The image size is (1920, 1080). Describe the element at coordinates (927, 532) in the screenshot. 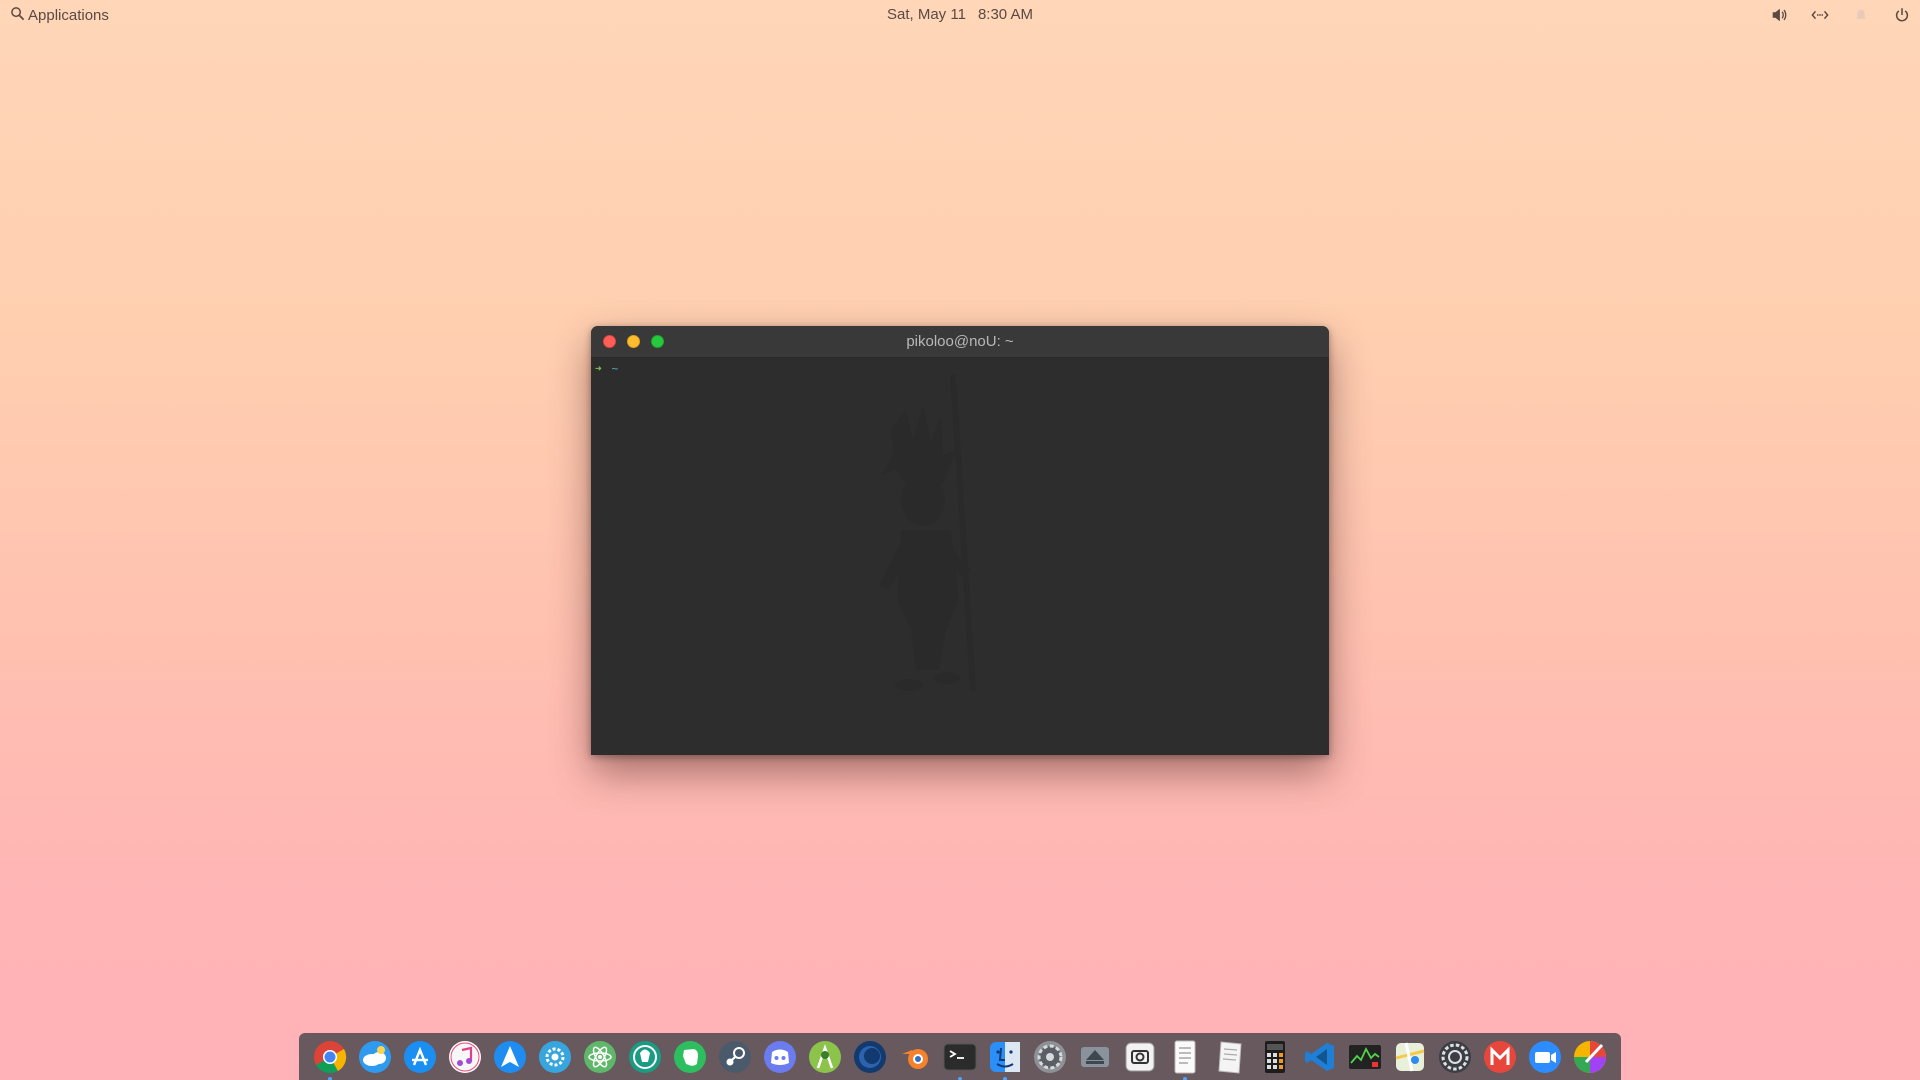

I see `background-watermark-icon` at that location.